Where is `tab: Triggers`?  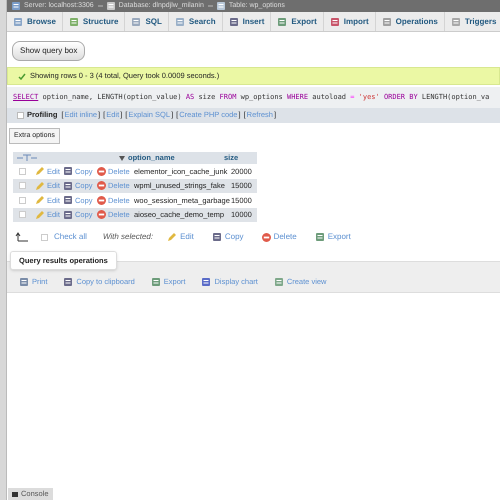
tab: Triggers is located at coordinates (472, 21).